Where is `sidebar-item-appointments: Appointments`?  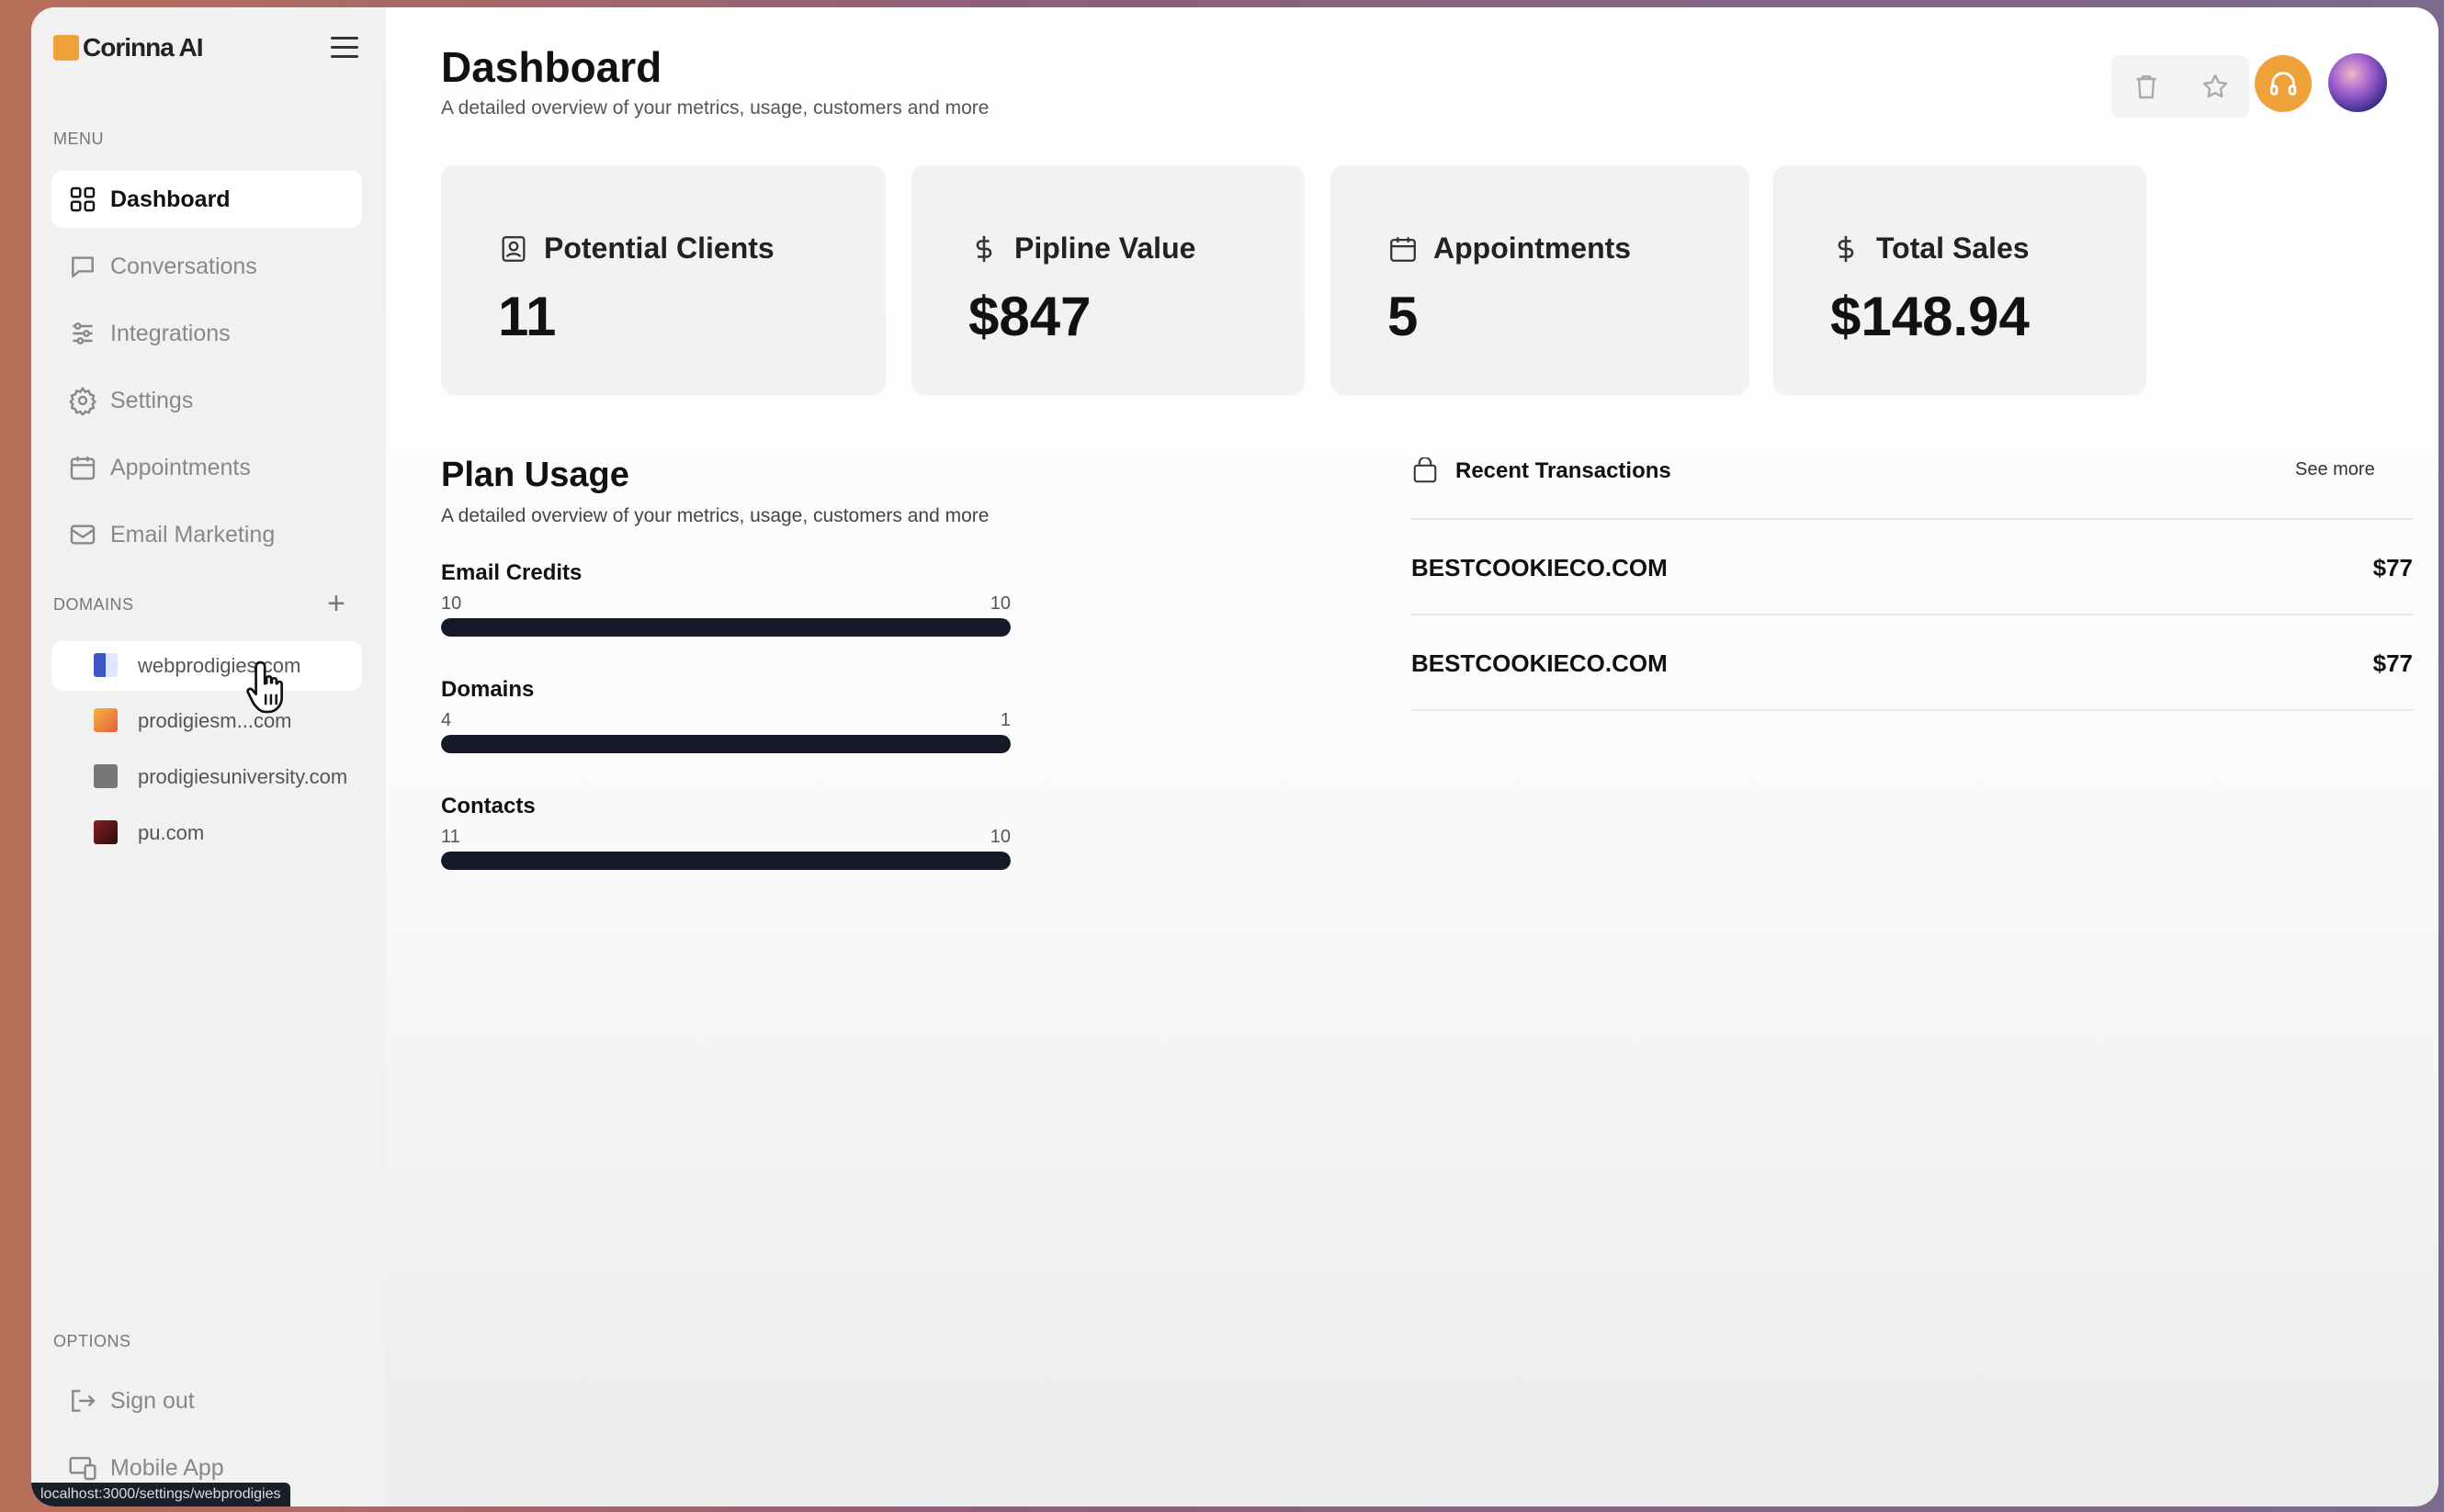 sidebar-item-appointments: Appointments is located at coordinates (206, 467).